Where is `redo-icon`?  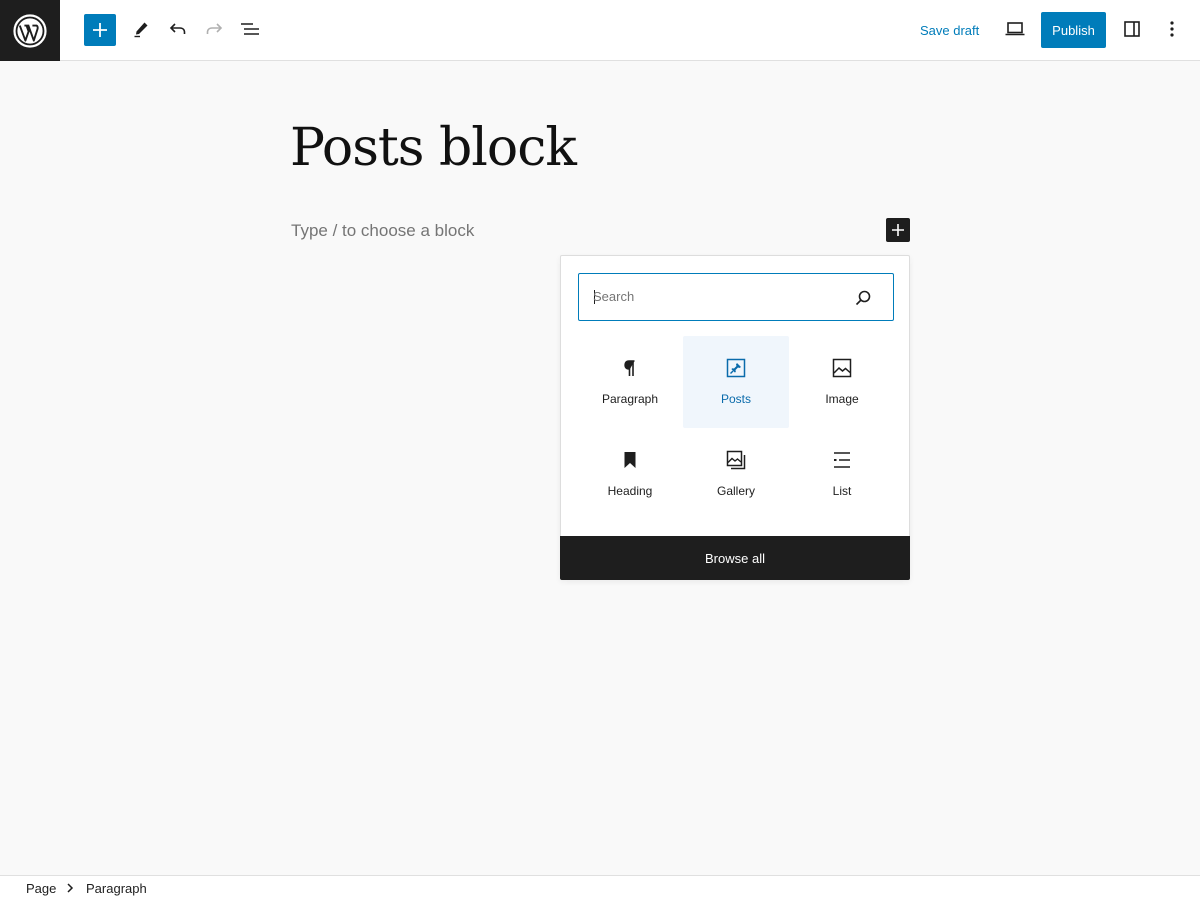
redo-icon is located at coordinates (214, 28).